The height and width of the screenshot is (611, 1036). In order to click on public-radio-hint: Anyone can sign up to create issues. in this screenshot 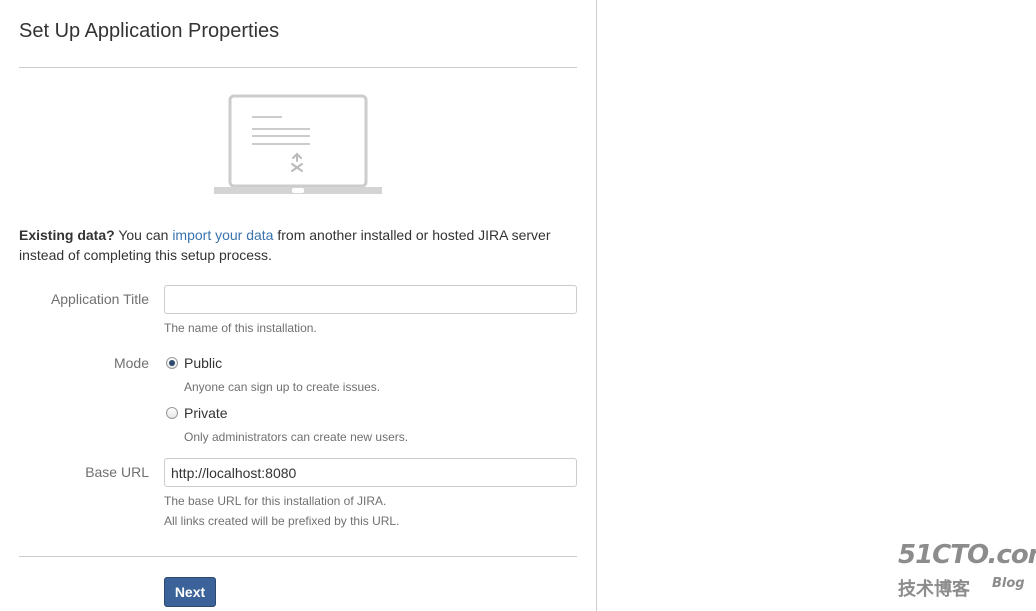, I will do `click(282, 387)`.